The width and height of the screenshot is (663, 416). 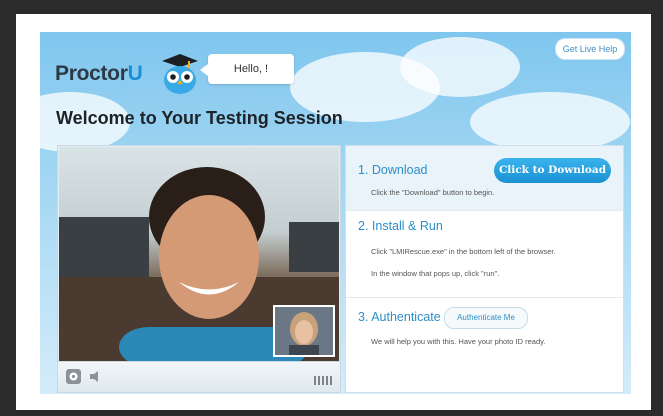 What do you see at coordinates (590, 49) in the screenshot?
I see `get-live-help-button: Get Live Help` at bounding box center [590, 49].